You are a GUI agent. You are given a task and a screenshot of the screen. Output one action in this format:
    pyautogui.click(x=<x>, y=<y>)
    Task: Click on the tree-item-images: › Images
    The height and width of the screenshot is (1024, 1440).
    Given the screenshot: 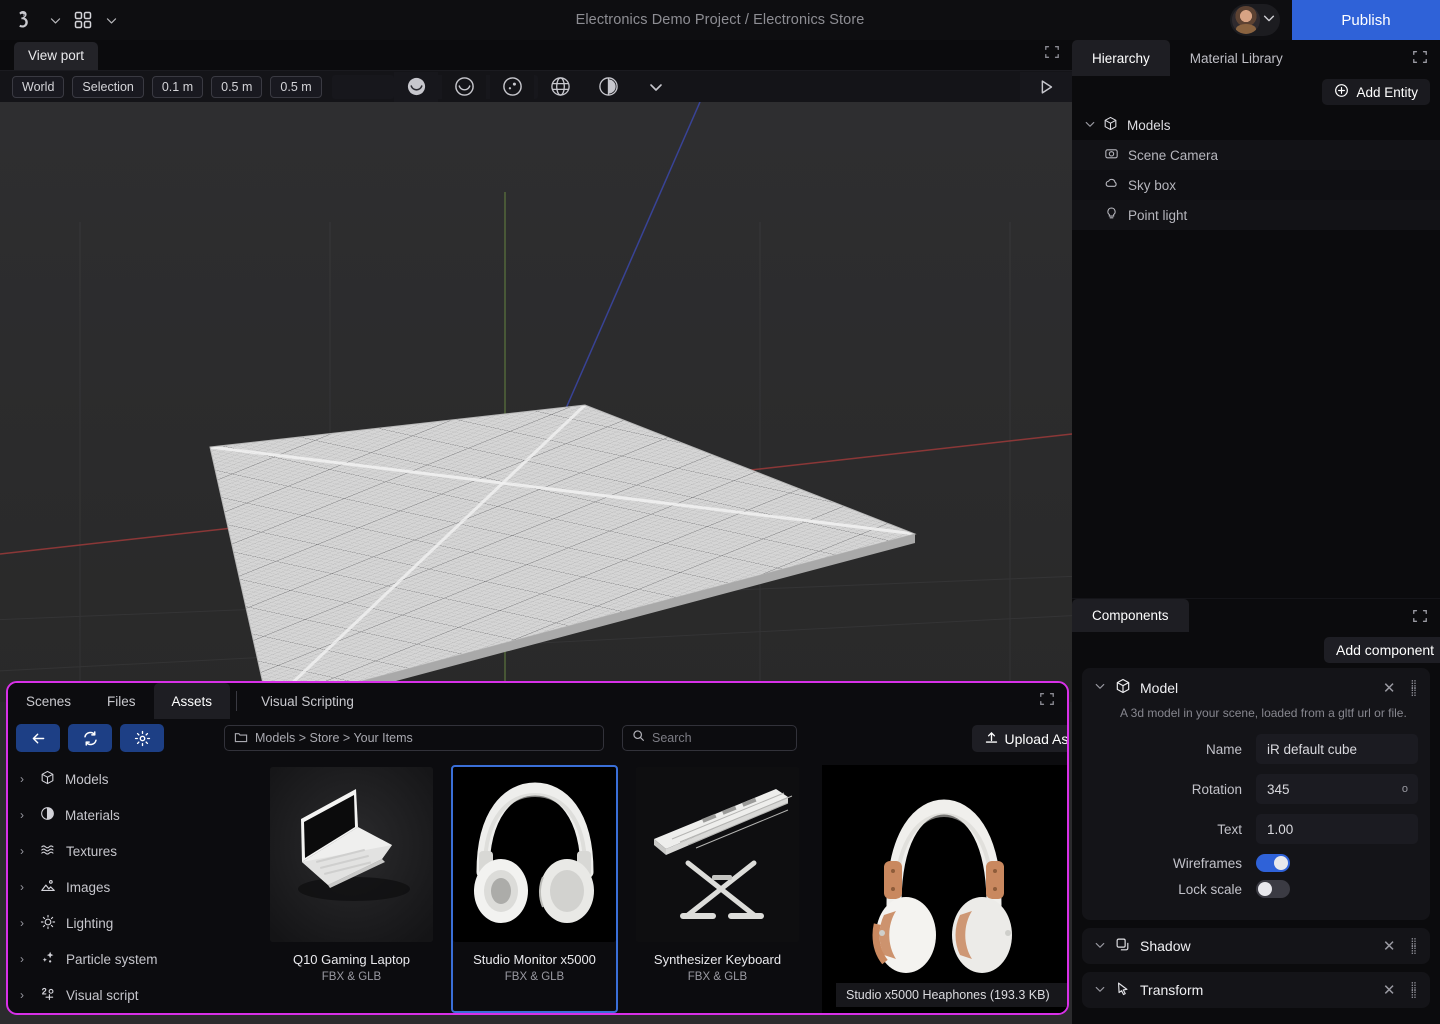 What is the action you would take?
    pyautogui.click(x=133, y=887)
    